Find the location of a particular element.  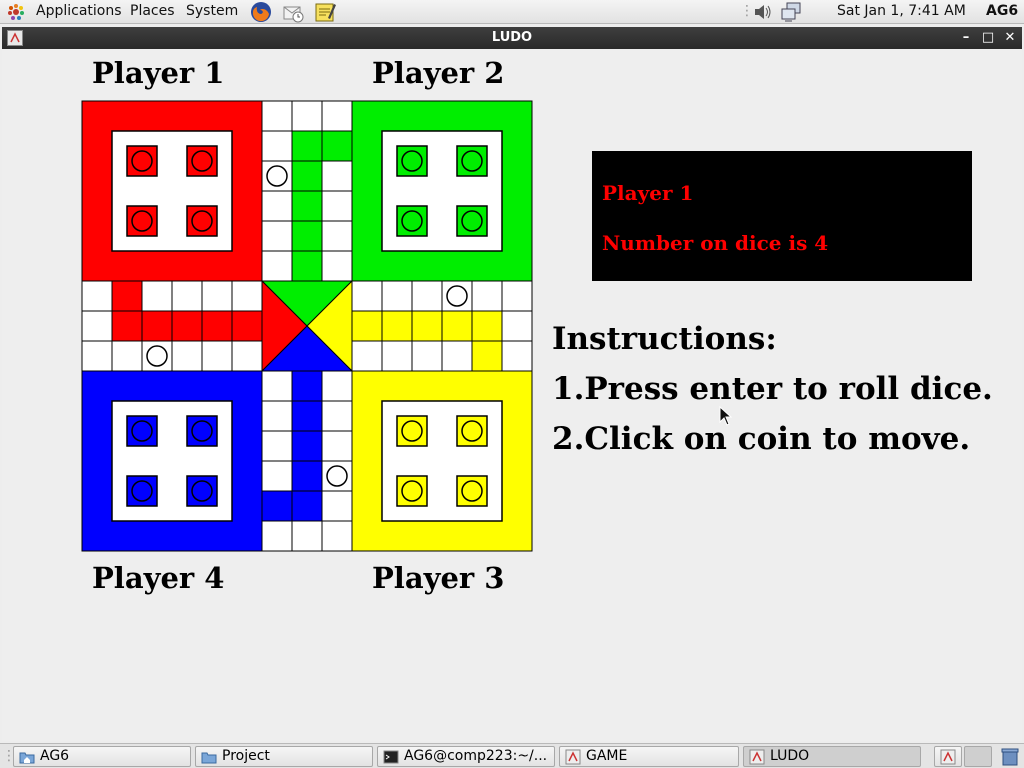

player-2-label: Player 2 is located at coordinates (438, 73).